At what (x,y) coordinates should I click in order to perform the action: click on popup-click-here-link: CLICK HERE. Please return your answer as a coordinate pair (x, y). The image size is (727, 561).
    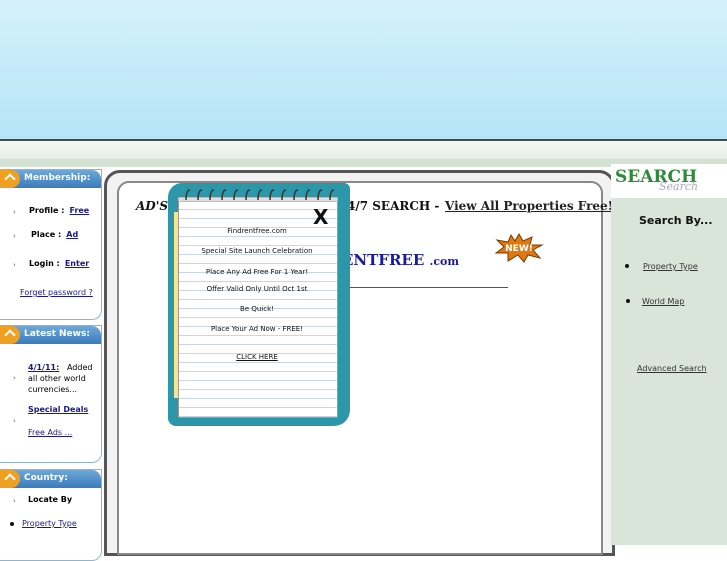
    Looking at the image, I should click on (257, 357).